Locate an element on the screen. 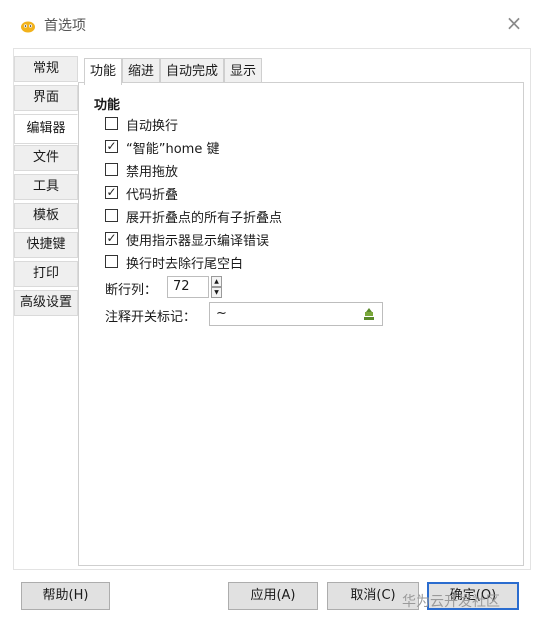 The image size is (542, 627). line-break-stepper: 72 ▲ ▼ is located at coordinates (195, 287).